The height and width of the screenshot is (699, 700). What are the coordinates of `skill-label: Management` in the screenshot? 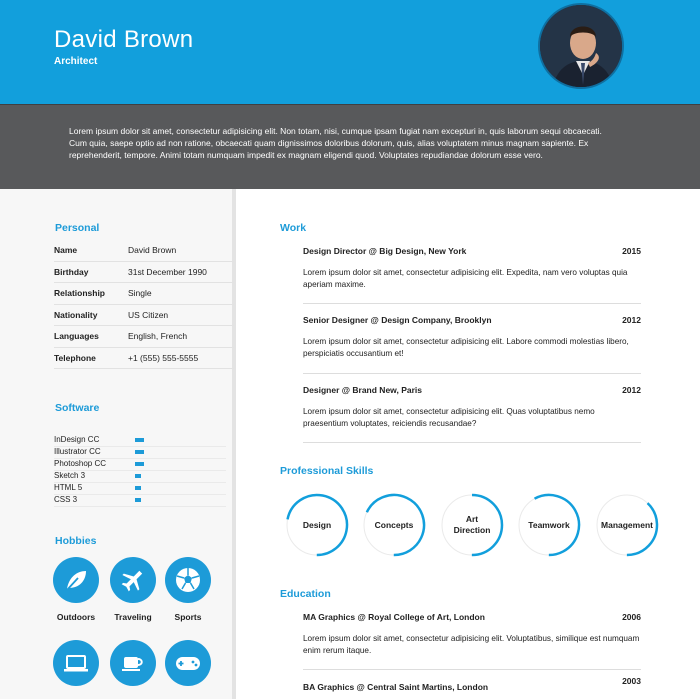 It's located at (627, 524).